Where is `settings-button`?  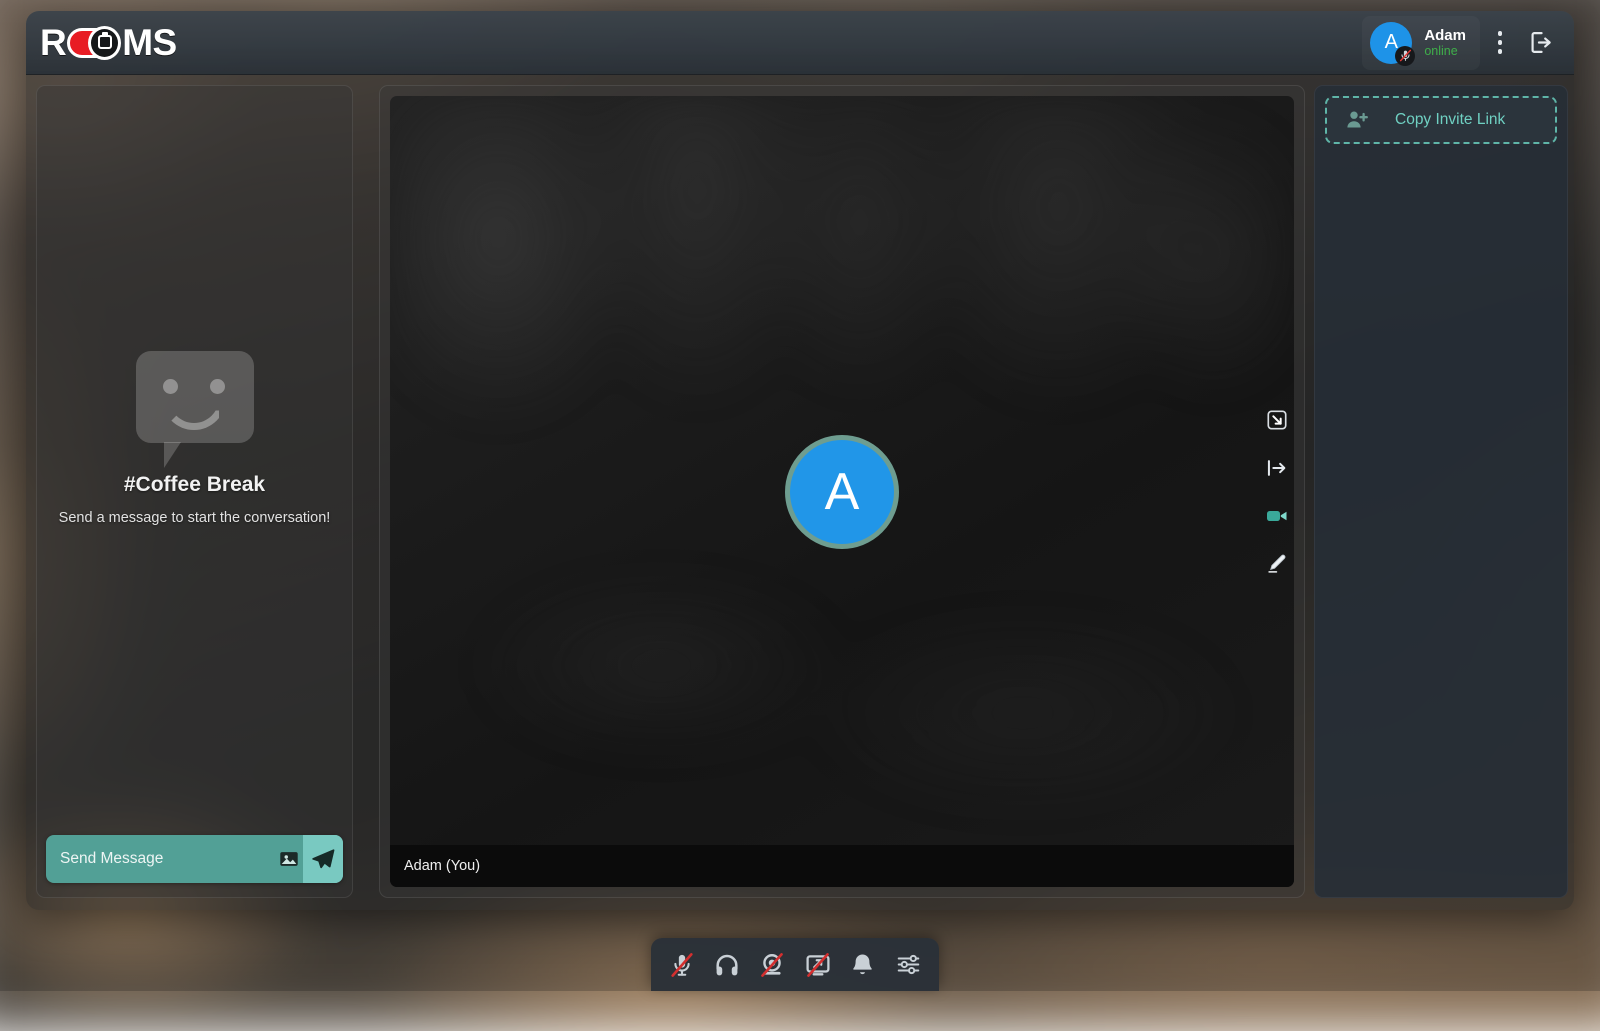
settings-button is located at coordinates (908, 965).